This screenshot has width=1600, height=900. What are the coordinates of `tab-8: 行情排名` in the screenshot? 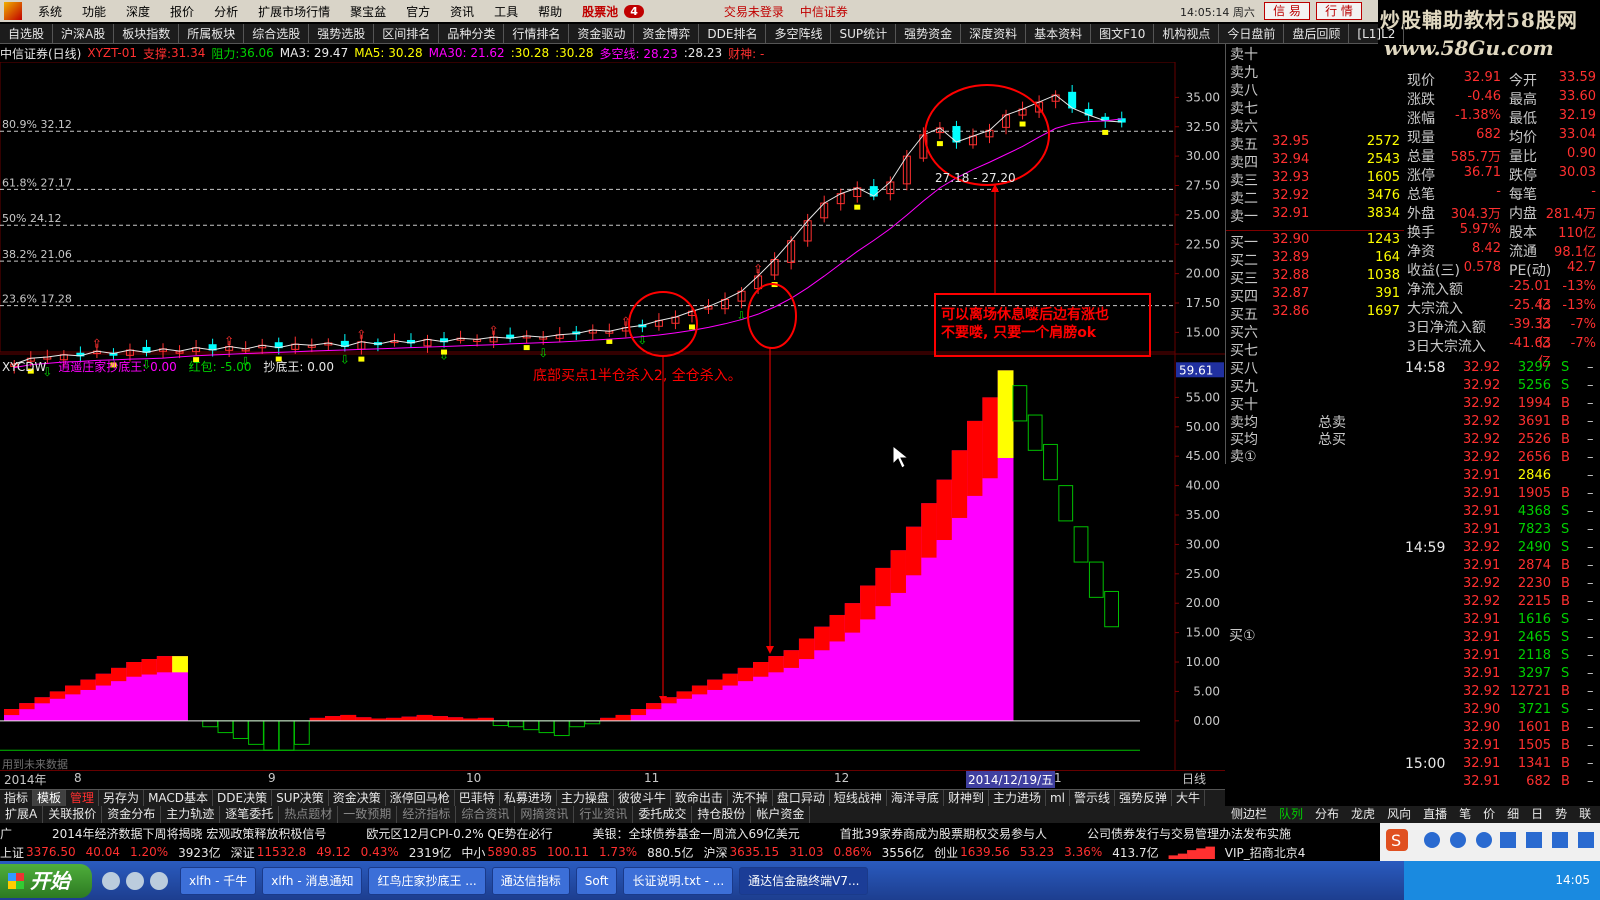 It's located at (537, 34).